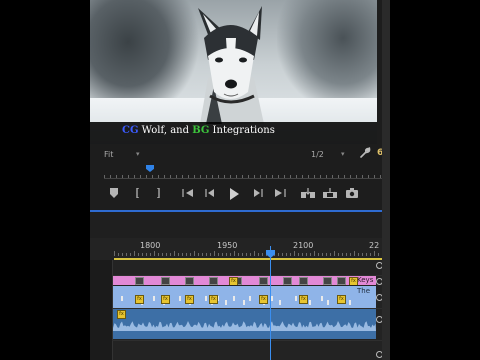 Image resolution: width=480 pixels, height=360 pixels. Describe the element at coordinates (124, 154) in the screenshot. I see `zoom-fit-select: Fit ▾` at that location.